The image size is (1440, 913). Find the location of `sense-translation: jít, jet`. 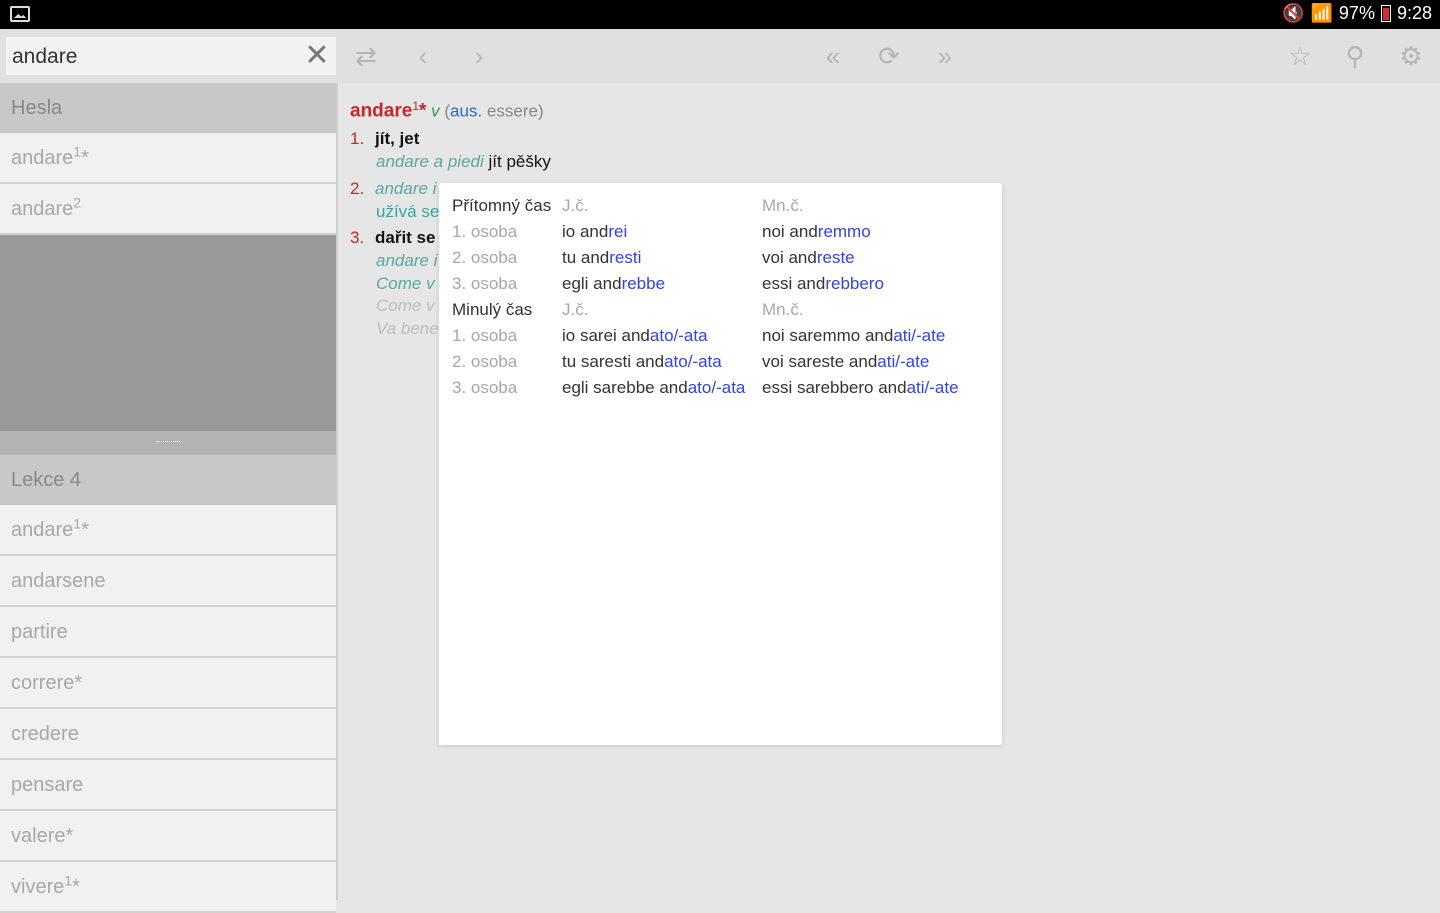

sense-translation: jít, jet is located at coordinates (397, 138).